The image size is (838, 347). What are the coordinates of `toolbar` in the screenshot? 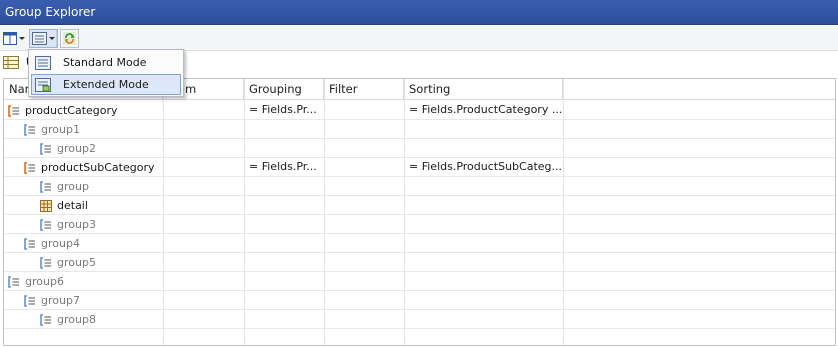 It's located at (419, 38).